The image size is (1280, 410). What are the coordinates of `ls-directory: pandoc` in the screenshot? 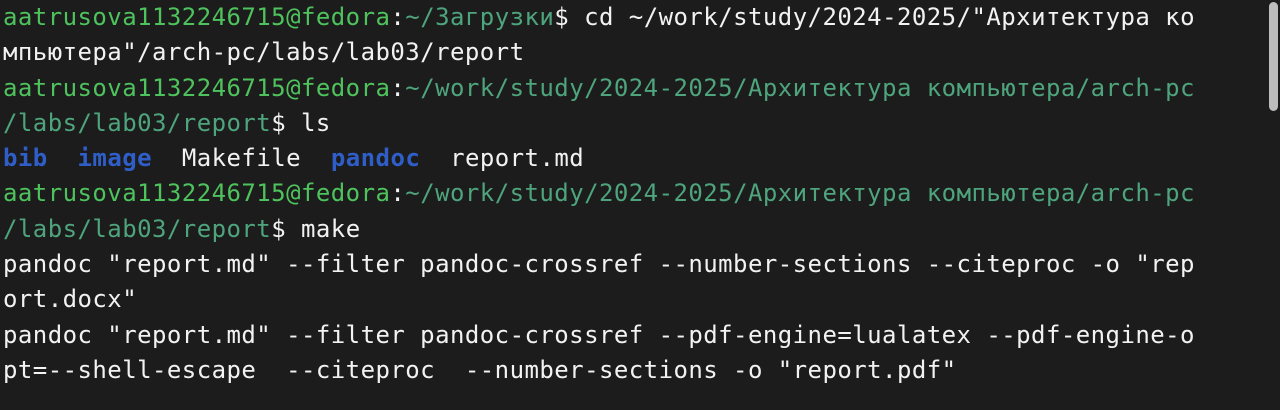 It's located at (375, 158).